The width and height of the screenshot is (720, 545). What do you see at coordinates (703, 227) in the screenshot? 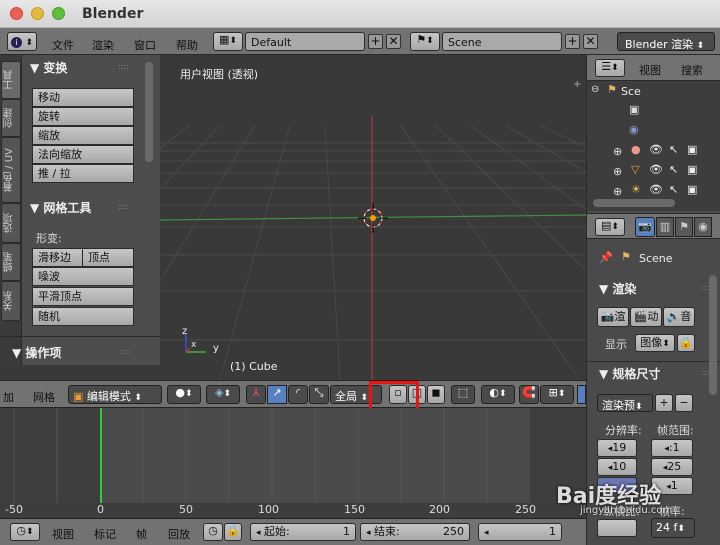
I see `world-tab-icon: ◉` at bounding box center [703, 227].